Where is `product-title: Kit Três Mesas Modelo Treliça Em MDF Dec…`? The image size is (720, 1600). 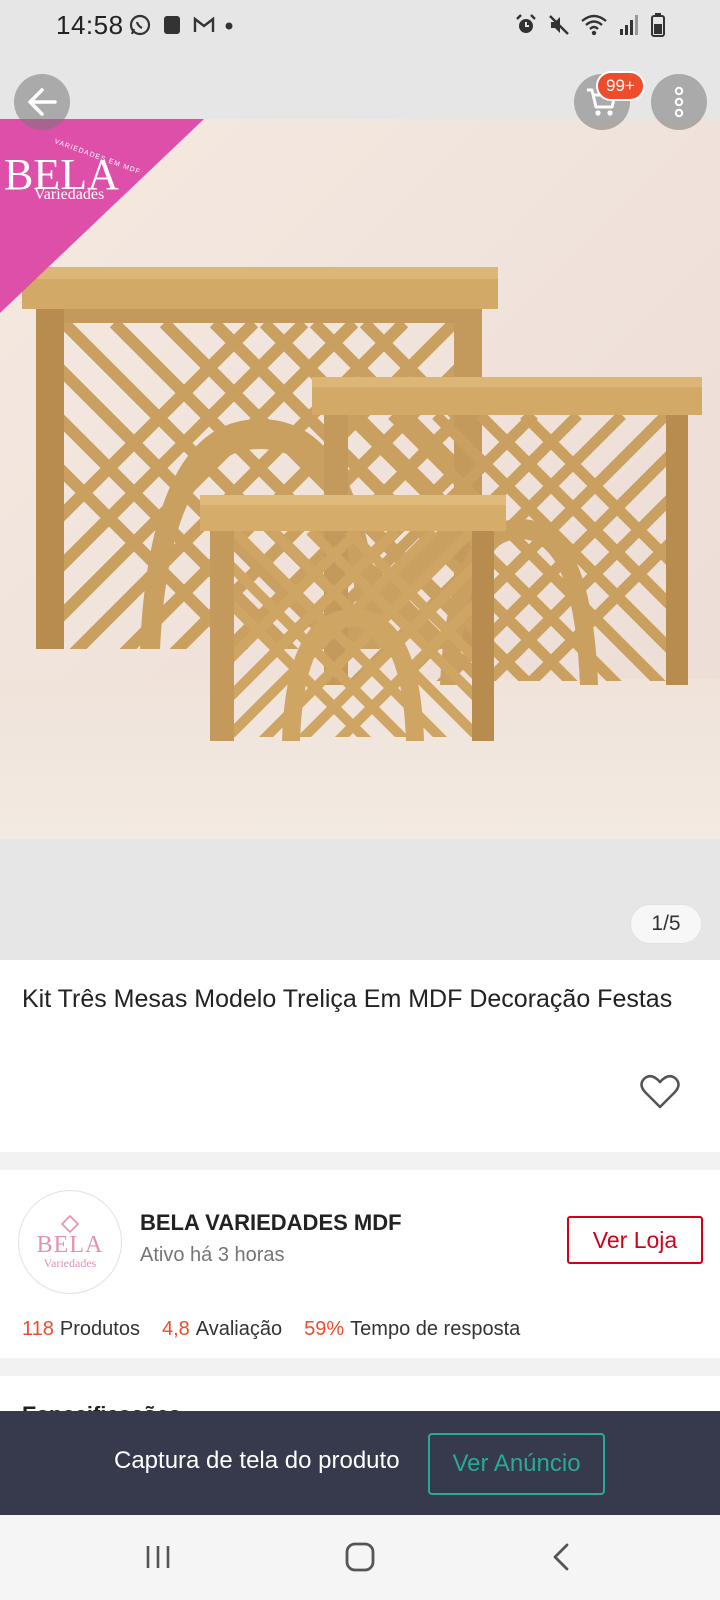 product-title: Kit Três Mesas Modelo Treliça Em MDF Dec… is located at coordinates (347, 999).